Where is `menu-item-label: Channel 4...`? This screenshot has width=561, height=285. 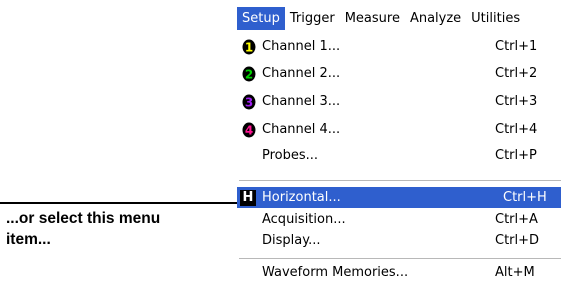
menu-item-label: Channel 4... is located at coordinates (301, 129).